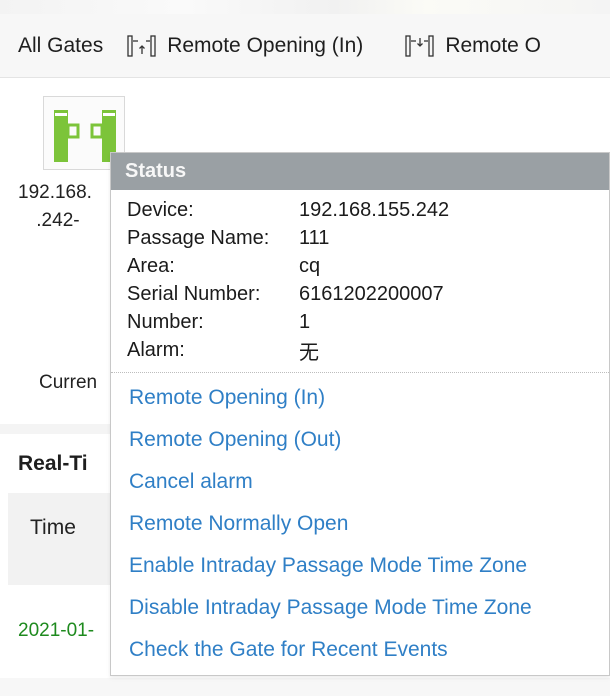 The image size is (610, 696). What do you see at coordinates (194, 293) in the screenshot?
I see `status-key: Serial Number:` at bounding box center [194, 293].